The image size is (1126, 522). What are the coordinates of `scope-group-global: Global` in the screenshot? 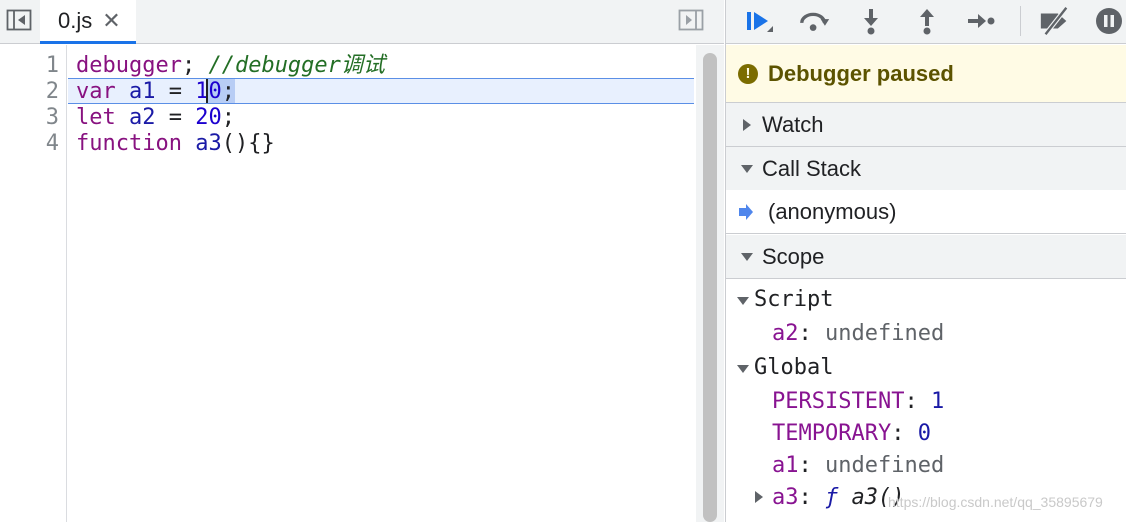 It's located at (784, 368).